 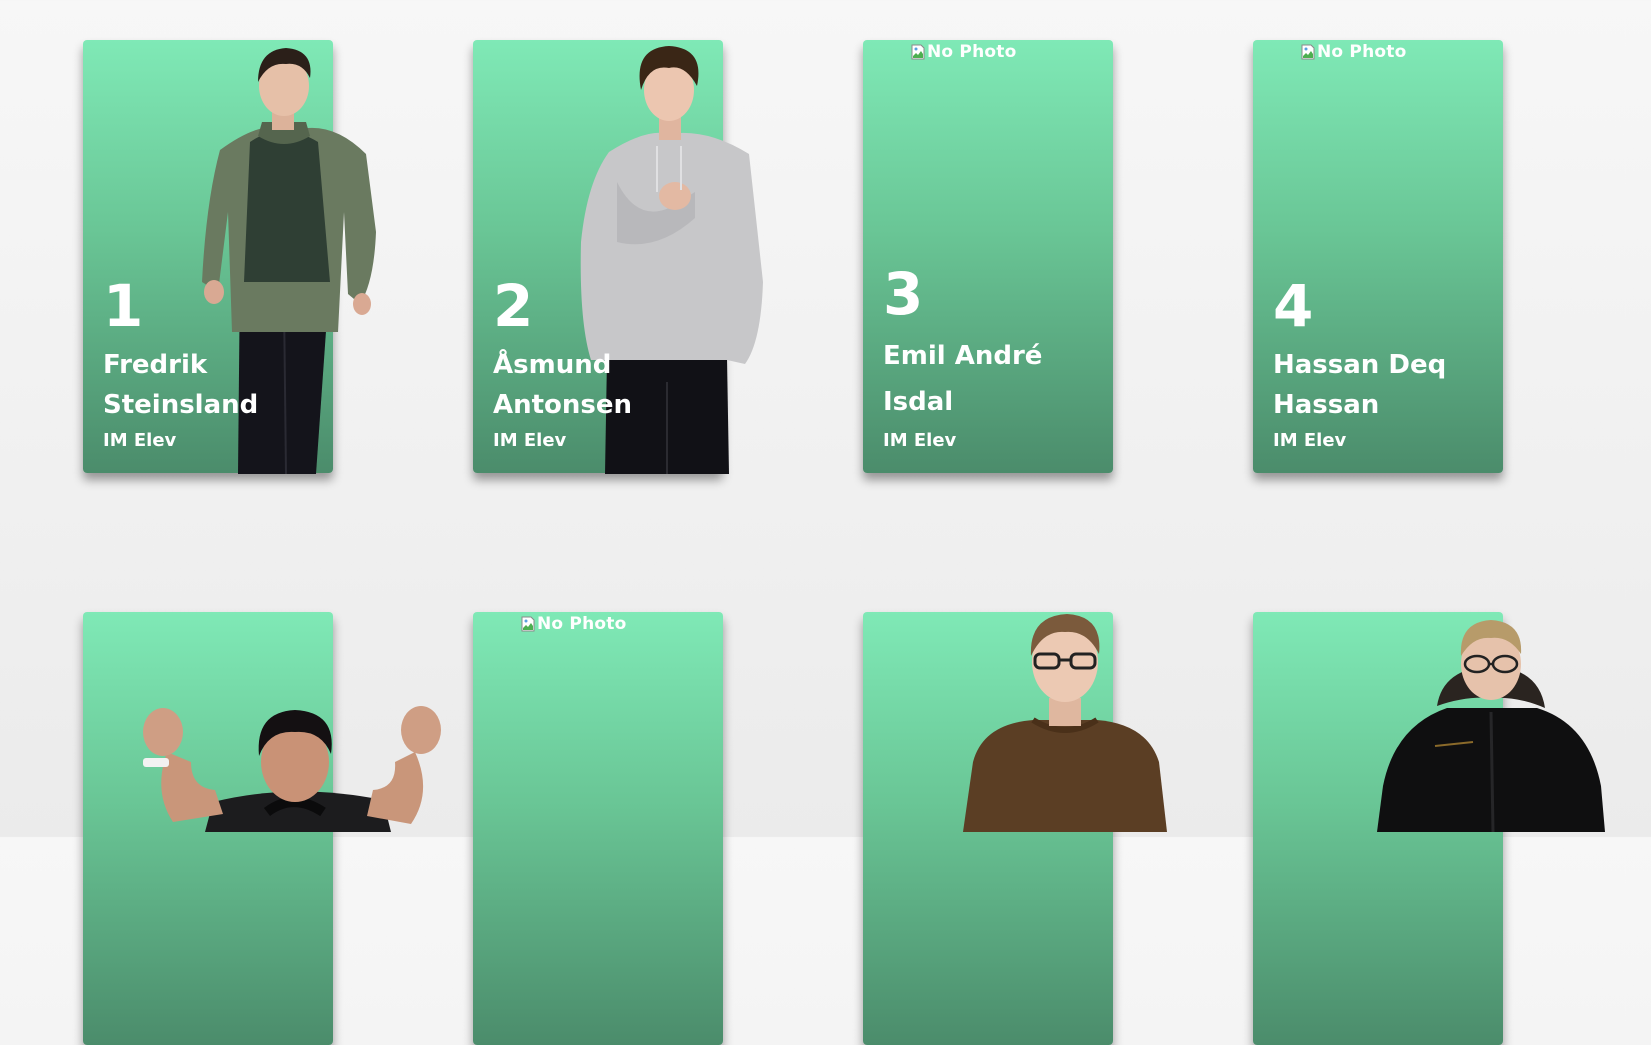 I want to click on student-name: Fredrik Steinsland, so click(x=181, y=385).